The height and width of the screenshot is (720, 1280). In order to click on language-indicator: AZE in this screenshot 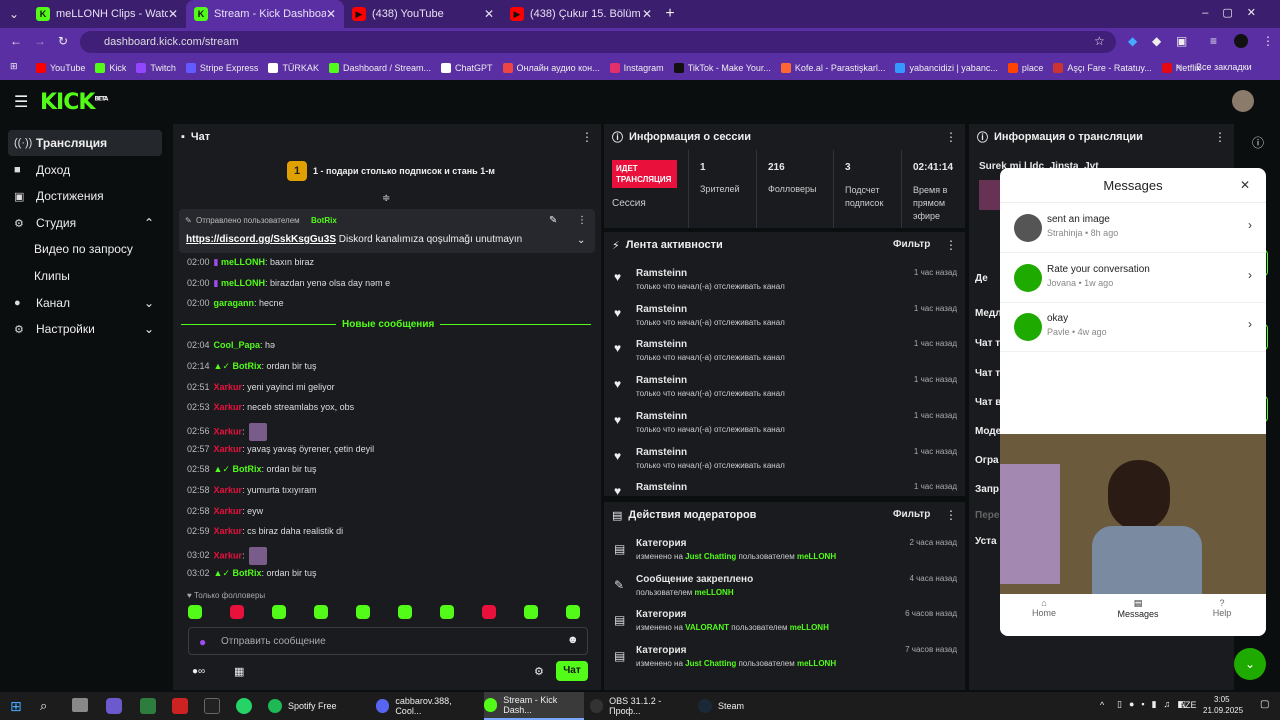, I will do `click(1188, 705)`.